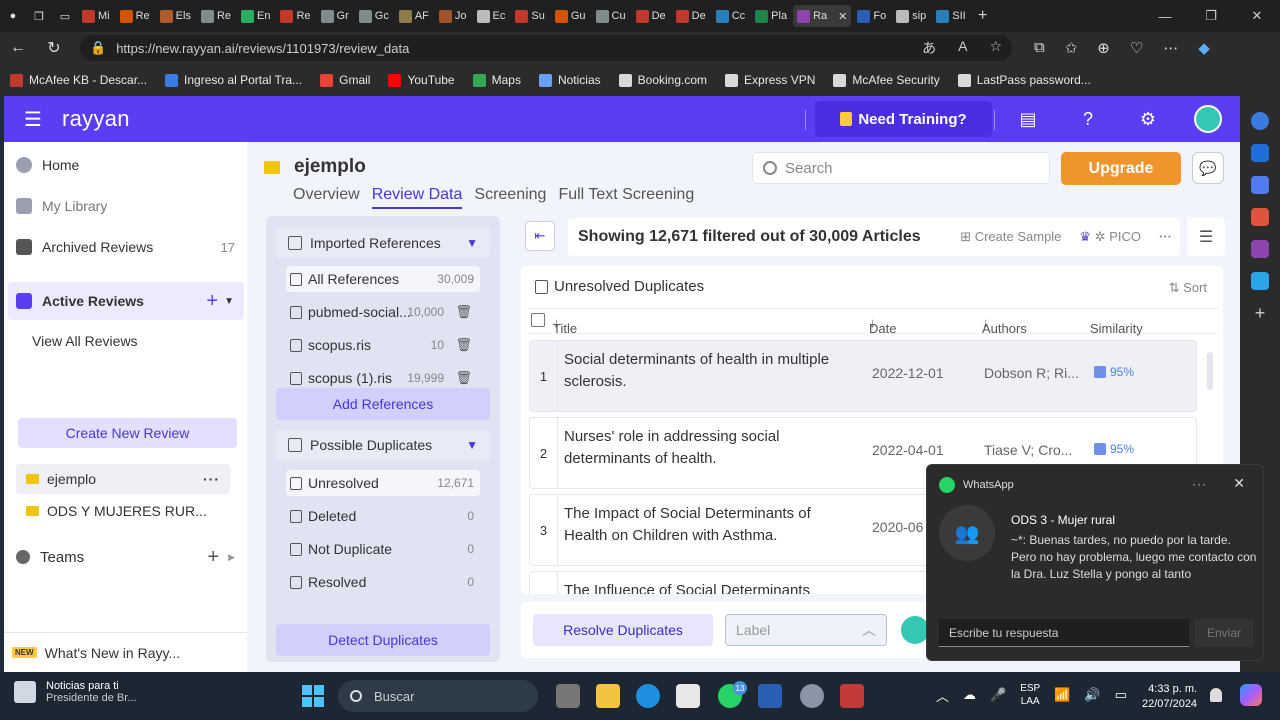 This screenshot has height=720, width=1280. I want to click on tab-full-text-screening: Full Text Screening, so click(626, 197).